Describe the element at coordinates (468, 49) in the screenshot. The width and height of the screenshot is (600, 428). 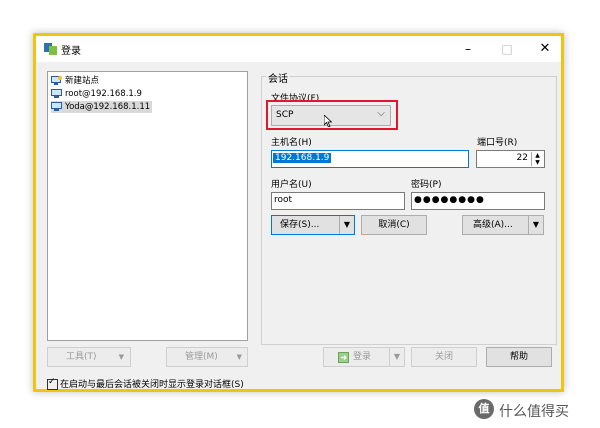
I see `minimize-button: –` at that location.